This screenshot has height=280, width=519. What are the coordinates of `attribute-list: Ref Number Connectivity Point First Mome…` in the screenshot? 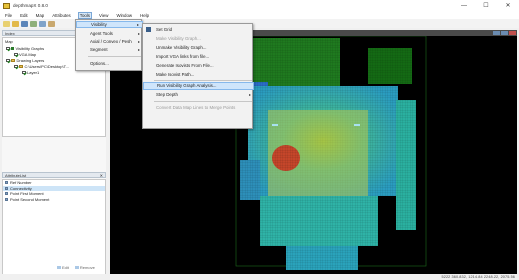 It's located at (54, 227).